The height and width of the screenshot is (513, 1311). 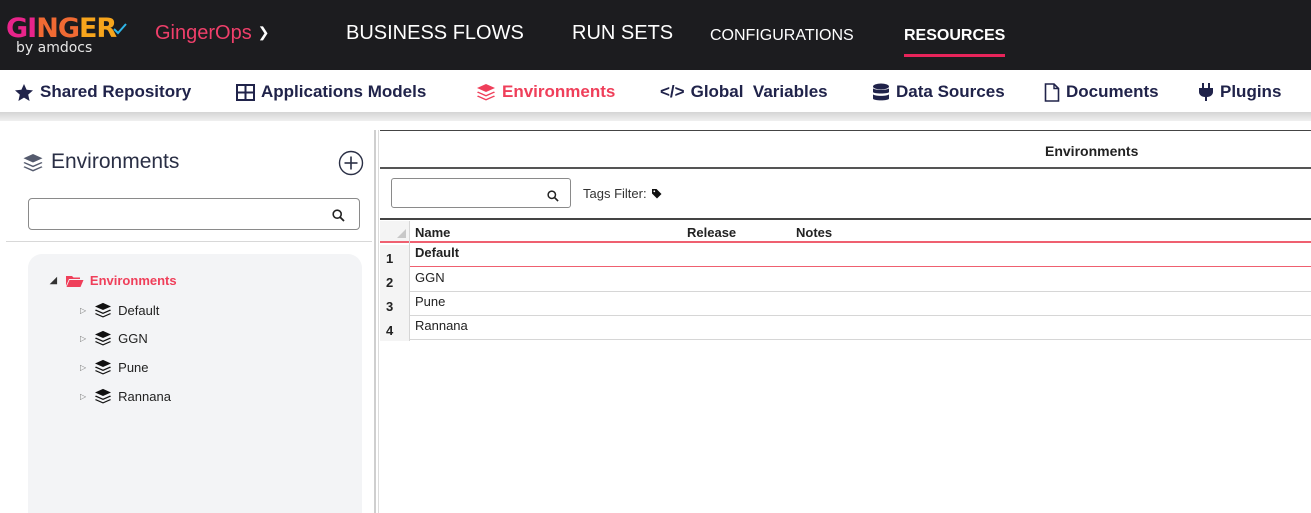 I want to click on plus-circle-icon, so click(x=351, y=163).